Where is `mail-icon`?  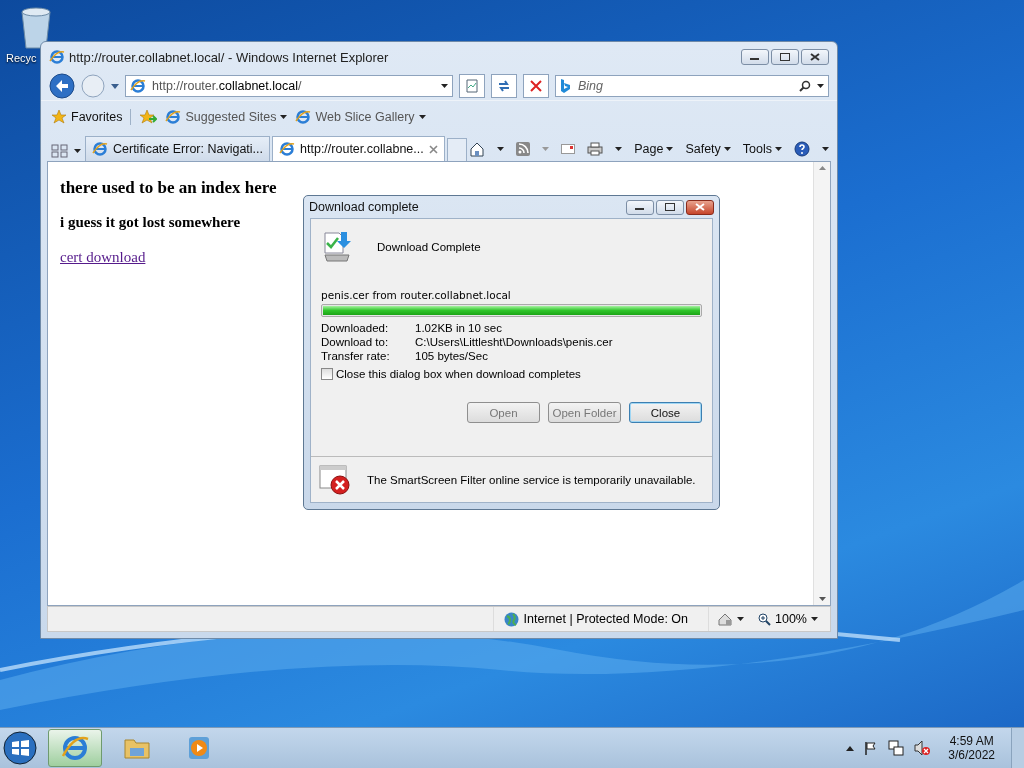
mail-icon is located at coordinates (568, 149).